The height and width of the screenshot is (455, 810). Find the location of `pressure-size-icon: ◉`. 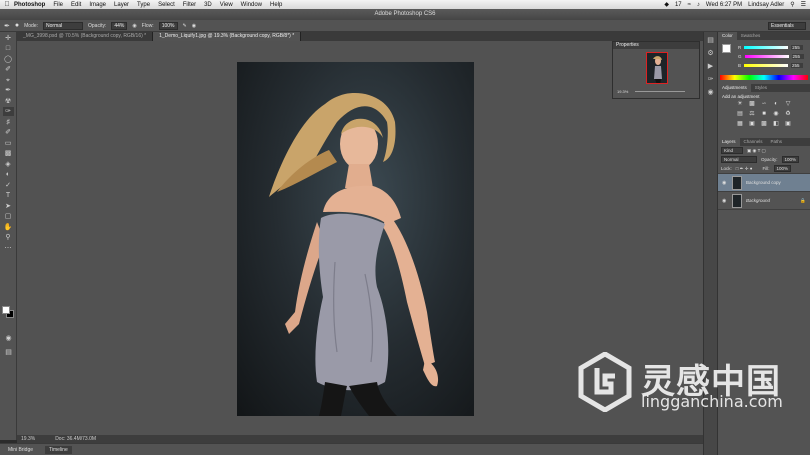

pressure-size-icon: ◉ is located at coordinates (194, 26).